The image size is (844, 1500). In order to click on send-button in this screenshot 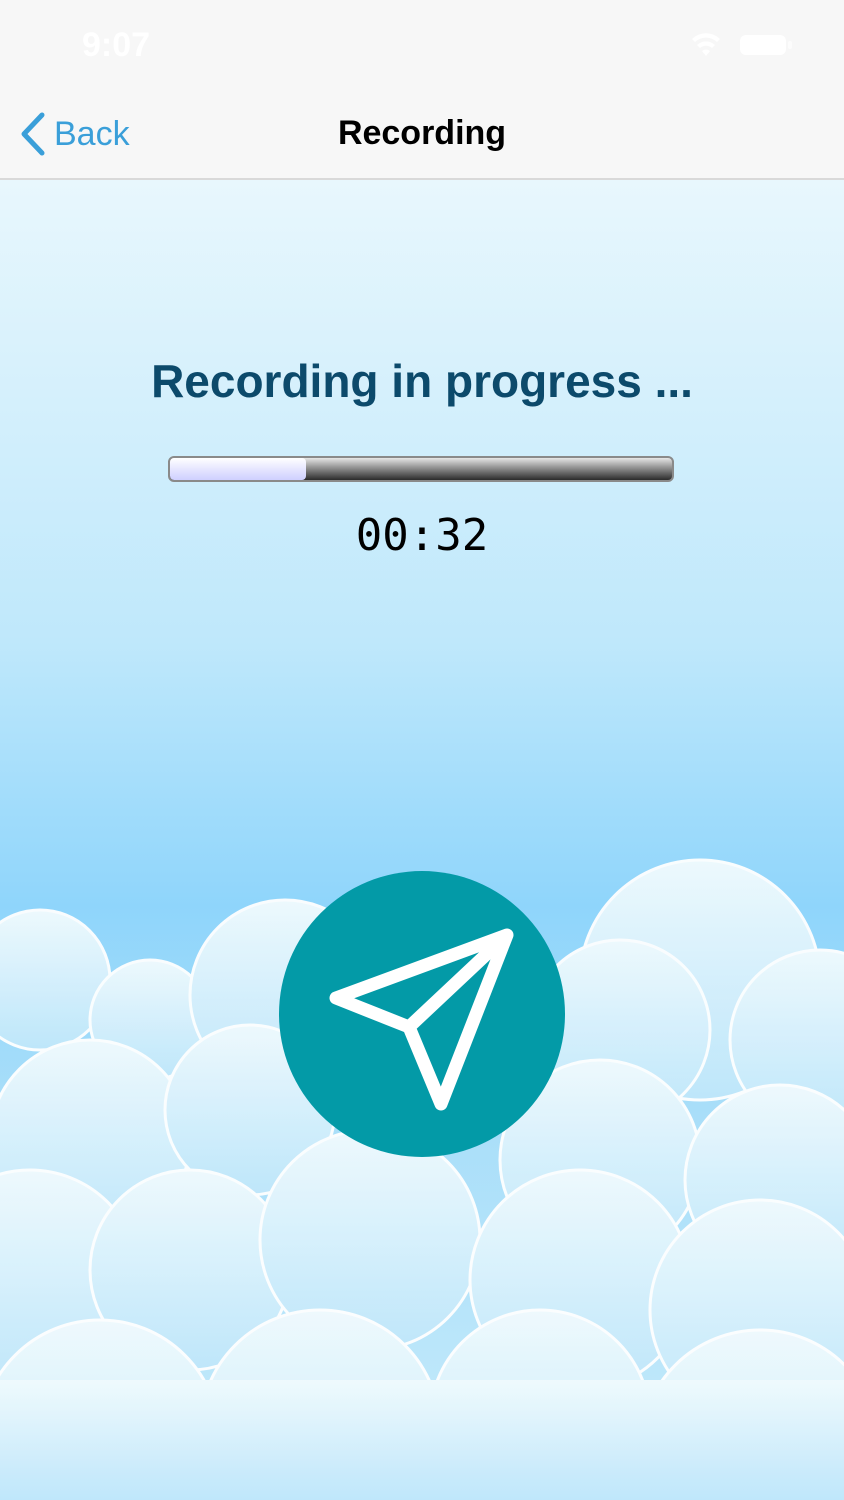, I will do `click(422, 1014)`.